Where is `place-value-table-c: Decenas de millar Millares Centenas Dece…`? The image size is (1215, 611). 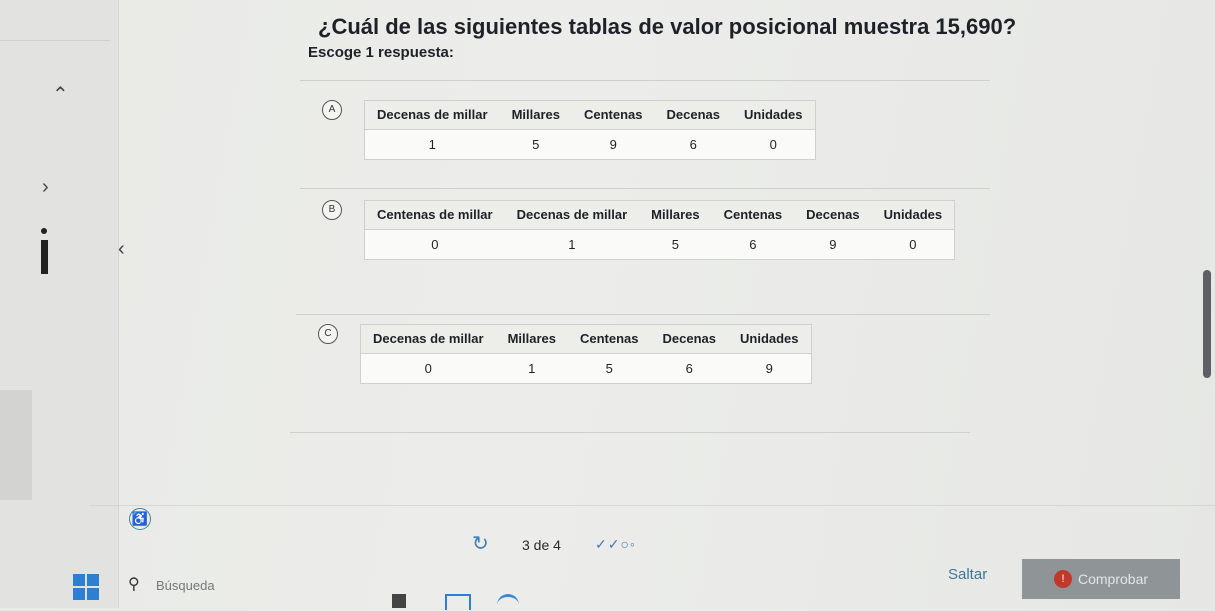 place-value-table-c: Decenas de millar Millares Centenas Dece… is located at coordinates (586, 354).